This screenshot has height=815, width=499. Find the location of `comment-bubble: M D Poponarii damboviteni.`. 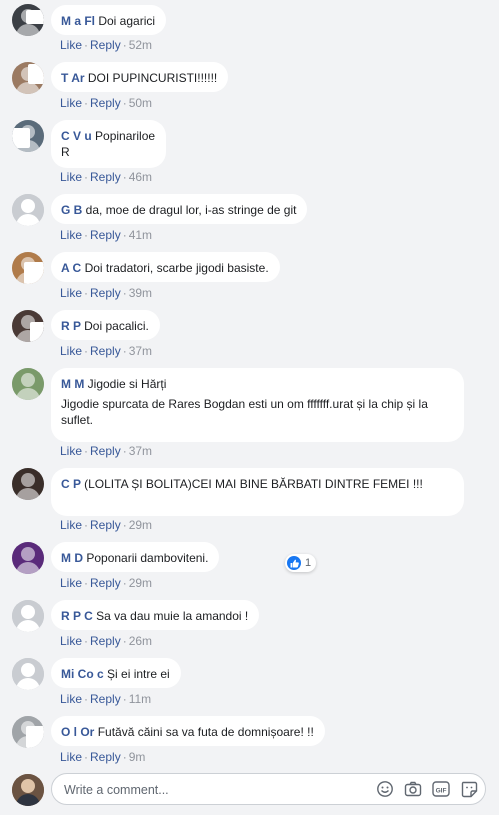

comment-bubble: M D Poponarii damboviteni. is located at coordinates (135, 557).